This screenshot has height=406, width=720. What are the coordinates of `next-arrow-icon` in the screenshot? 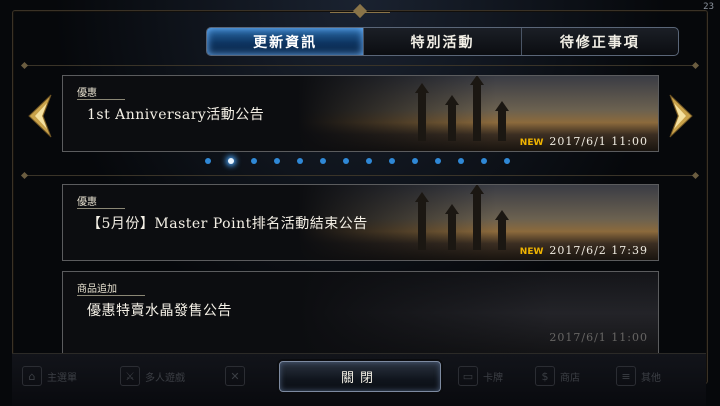 It's located at (681, 116).